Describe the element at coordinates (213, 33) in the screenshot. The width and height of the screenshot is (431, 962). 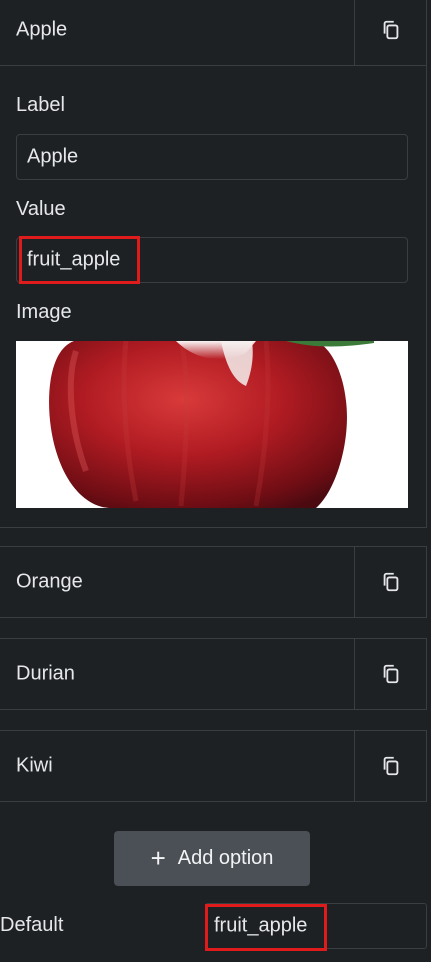
I see `option-header-apple: Apple` at that location.